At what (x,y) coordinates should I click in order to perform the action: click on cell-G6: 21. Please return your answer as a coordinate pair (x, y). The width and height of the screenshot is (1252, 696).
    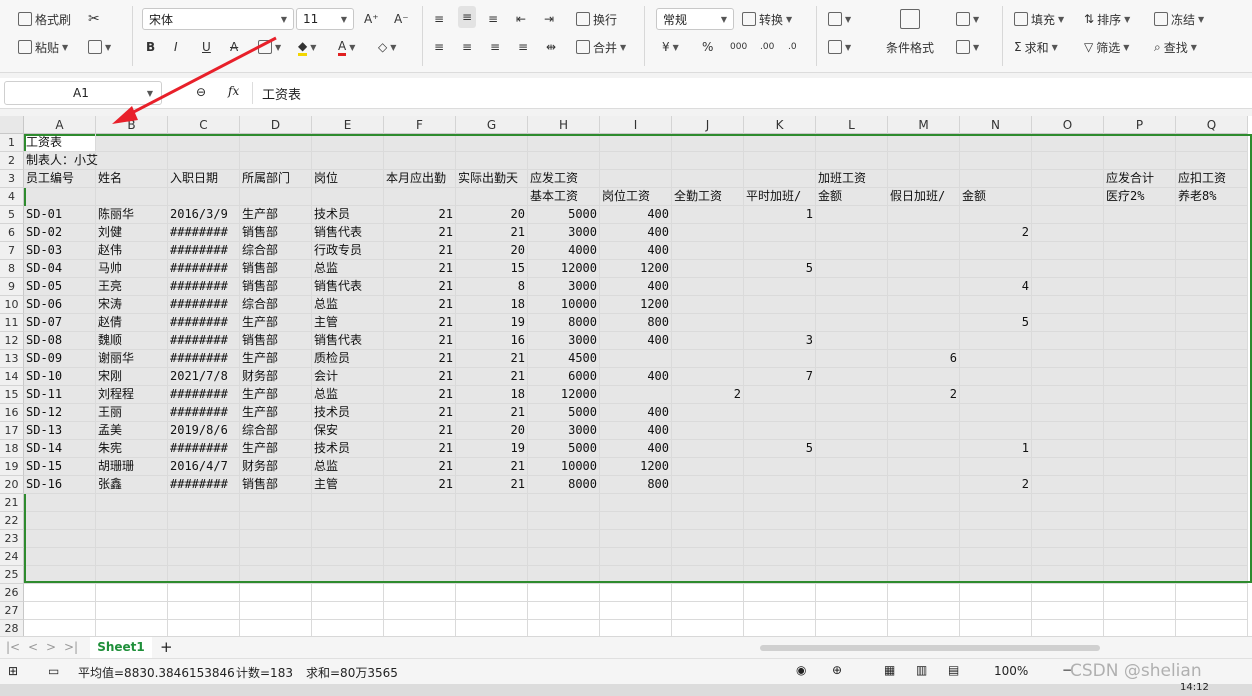
    Looking at the image, I should click on (492, 233).